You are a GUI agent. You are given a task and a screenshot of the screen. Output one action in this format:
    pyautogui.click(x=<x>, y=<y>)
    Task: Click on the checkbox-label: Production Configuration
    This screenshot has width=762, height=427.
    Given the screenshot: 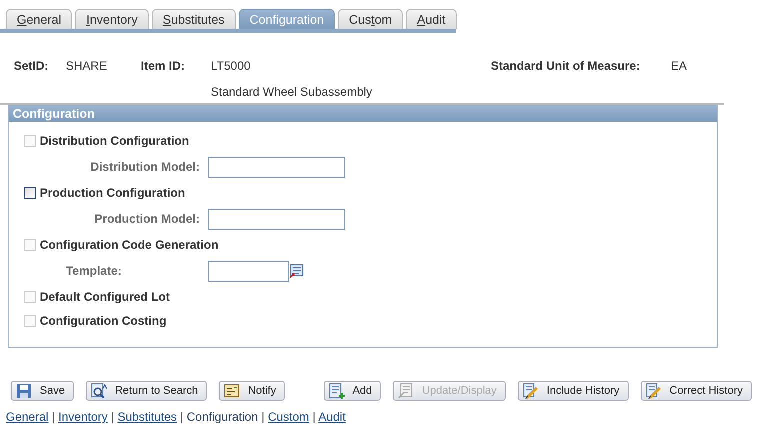 What is the action you would take?
    pyautogui.click(x=113, y=193)
    